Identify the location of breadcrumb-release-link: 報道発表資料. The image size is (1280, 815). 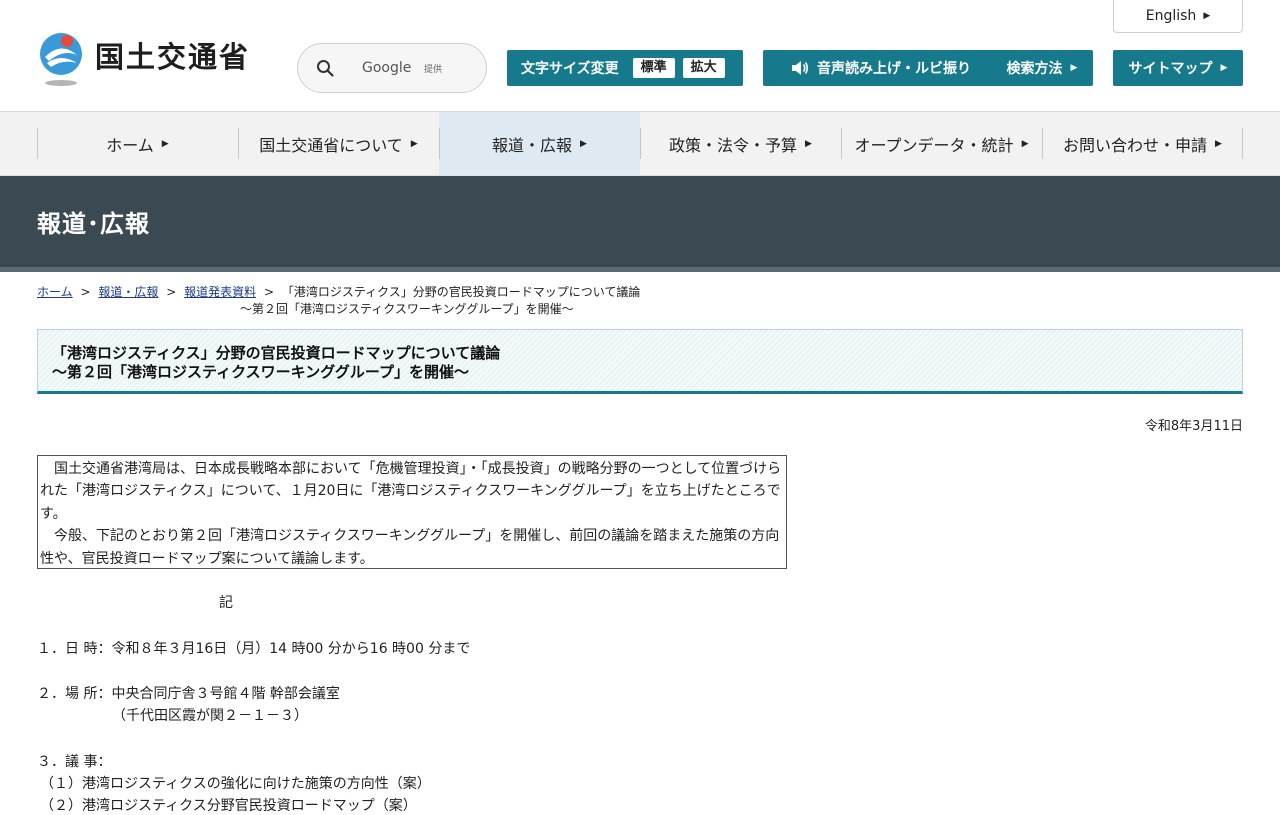
(220, 292).